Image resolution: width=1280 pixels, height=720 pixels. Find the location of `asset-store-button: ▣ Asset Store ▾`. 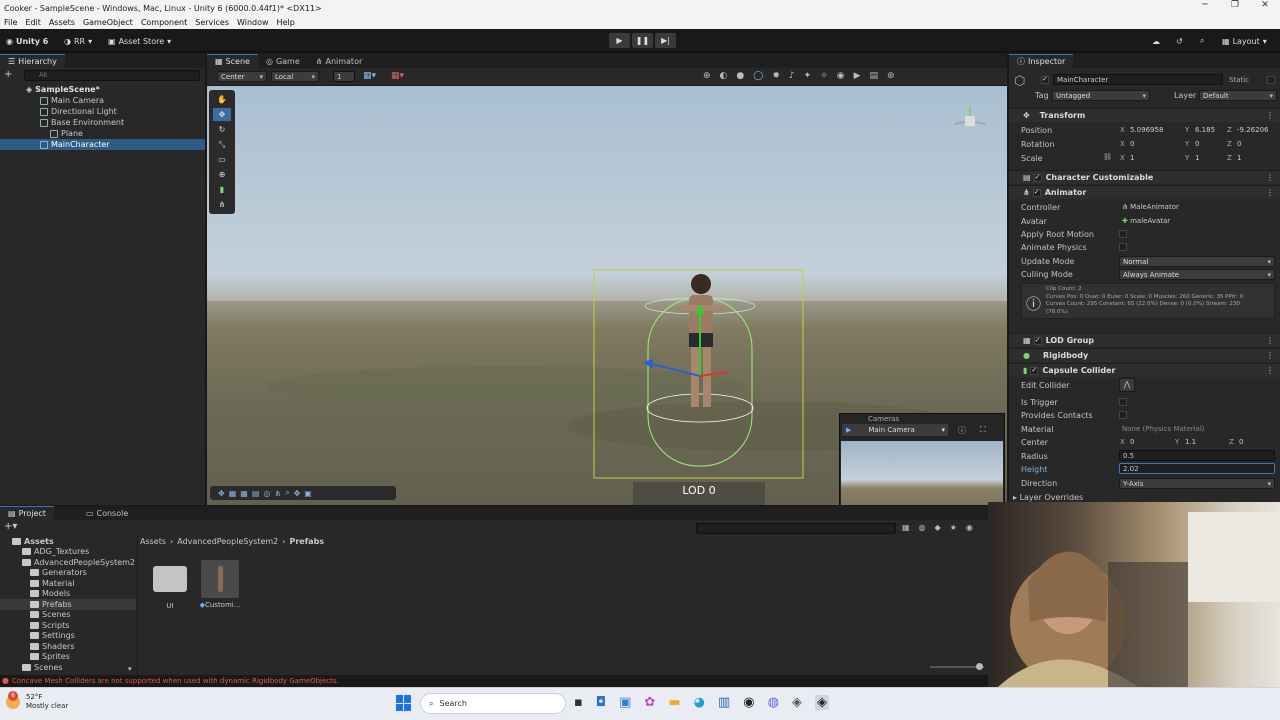

asset-store-button: ▣ Asset Store ▾ is located at coordinates (139, 41).